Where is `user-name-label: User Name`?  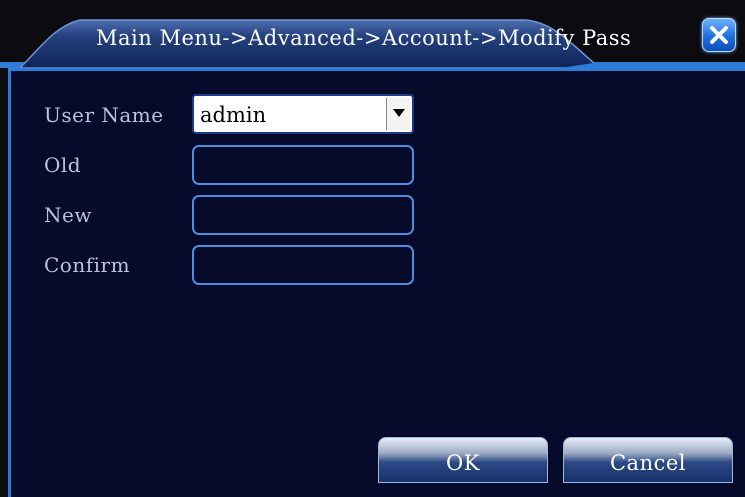
user-name-label: User Name is located at coordinates (104, 115).